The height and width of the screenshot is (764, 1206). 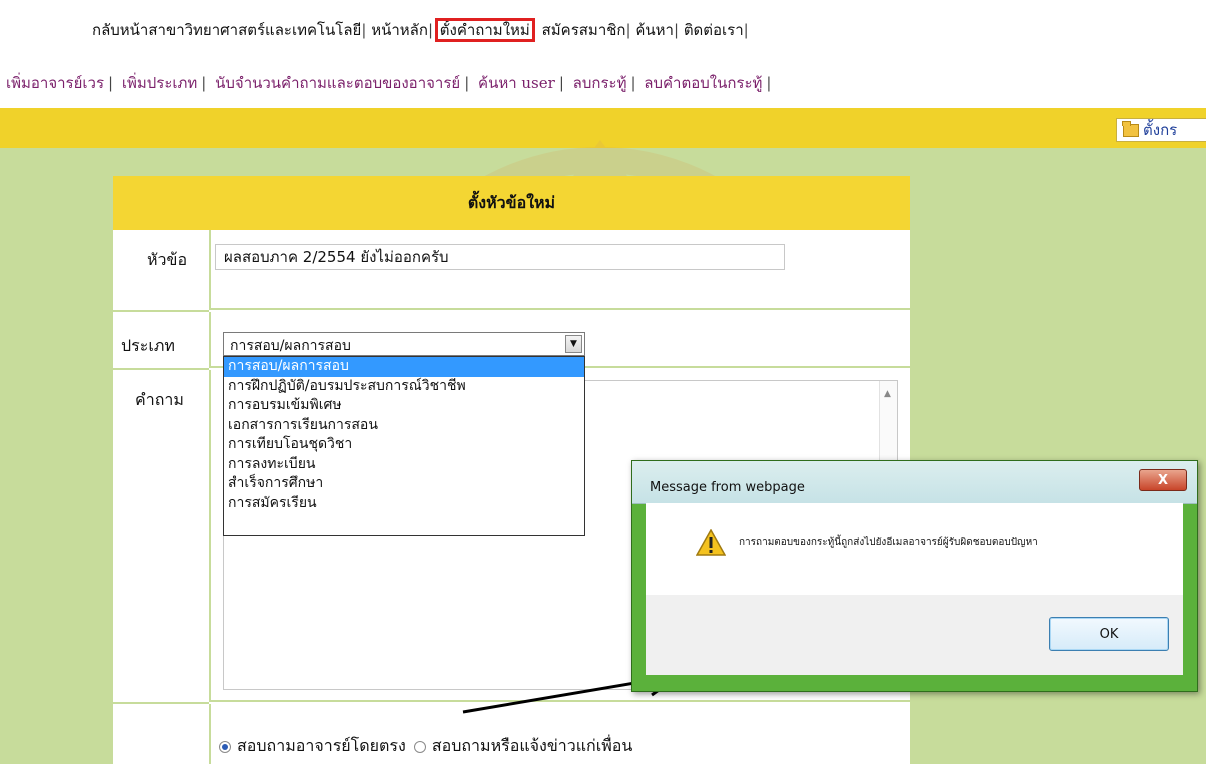 I want to click on title-input: ผลสอบภาค 2/2554 ยังไม่ออกครับ, so click(x=500, y=257).